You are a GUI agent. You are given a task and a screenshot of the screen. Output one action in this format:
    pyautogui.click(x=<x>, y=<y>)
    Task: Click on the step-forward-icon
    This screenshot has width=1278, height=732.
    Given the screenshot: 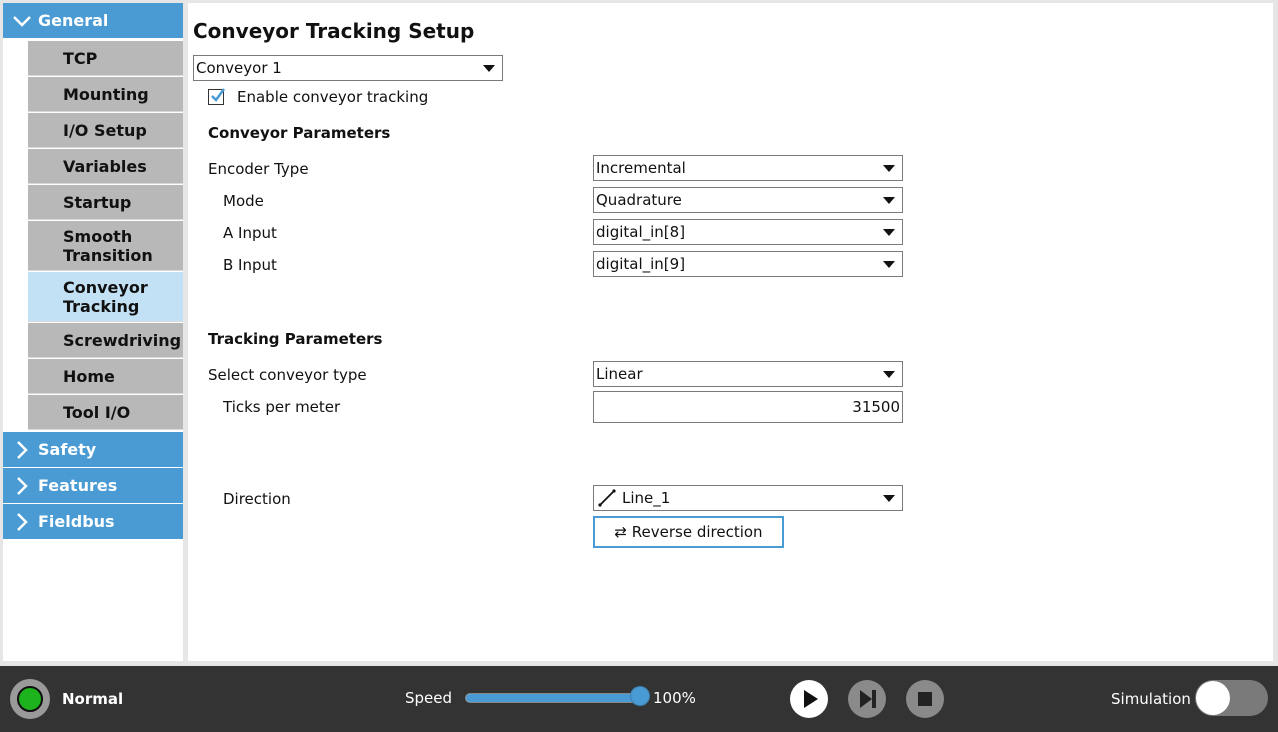 What is the action you would take?
    pyautogui.click(x=868, y=699)
    